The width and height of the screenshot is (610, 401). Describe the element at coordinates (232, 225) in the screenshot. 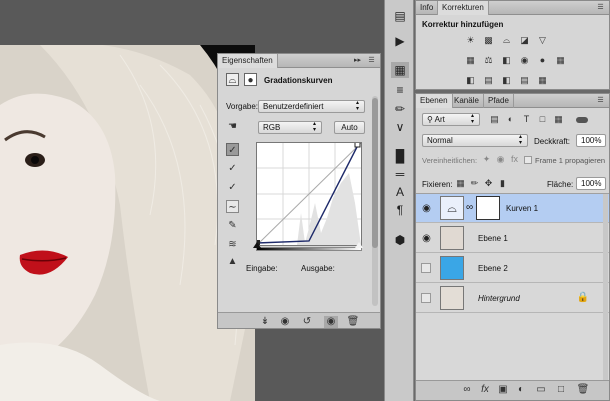

I see `pencil-icon: ✎` at that location.